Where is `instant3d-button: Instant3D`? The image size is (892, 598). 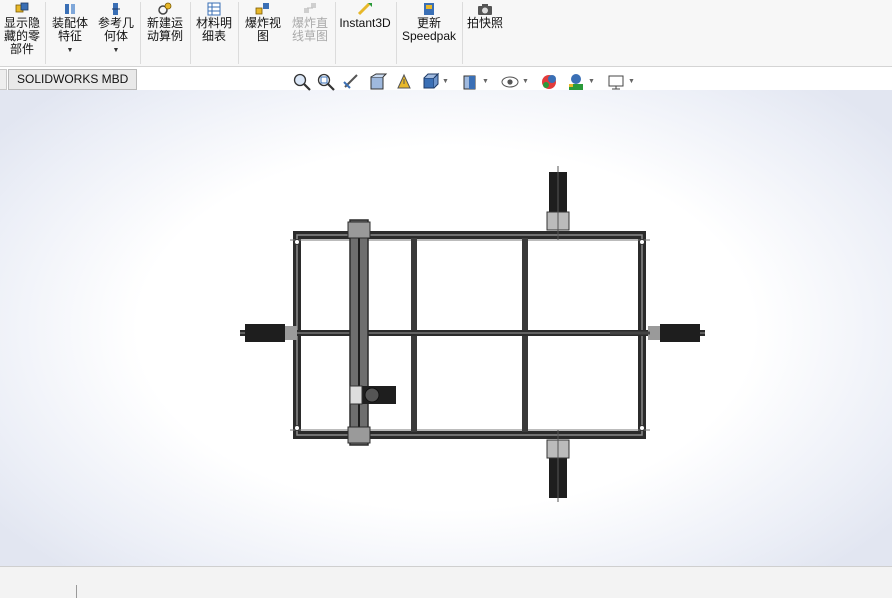
instant3d-button: Instant3D is located at coordinates (365, 33).